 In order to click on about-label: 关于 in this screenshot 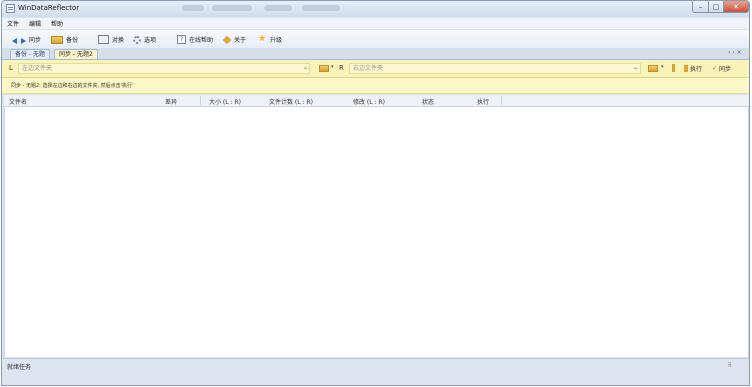, I will do `click(240, 40)`.